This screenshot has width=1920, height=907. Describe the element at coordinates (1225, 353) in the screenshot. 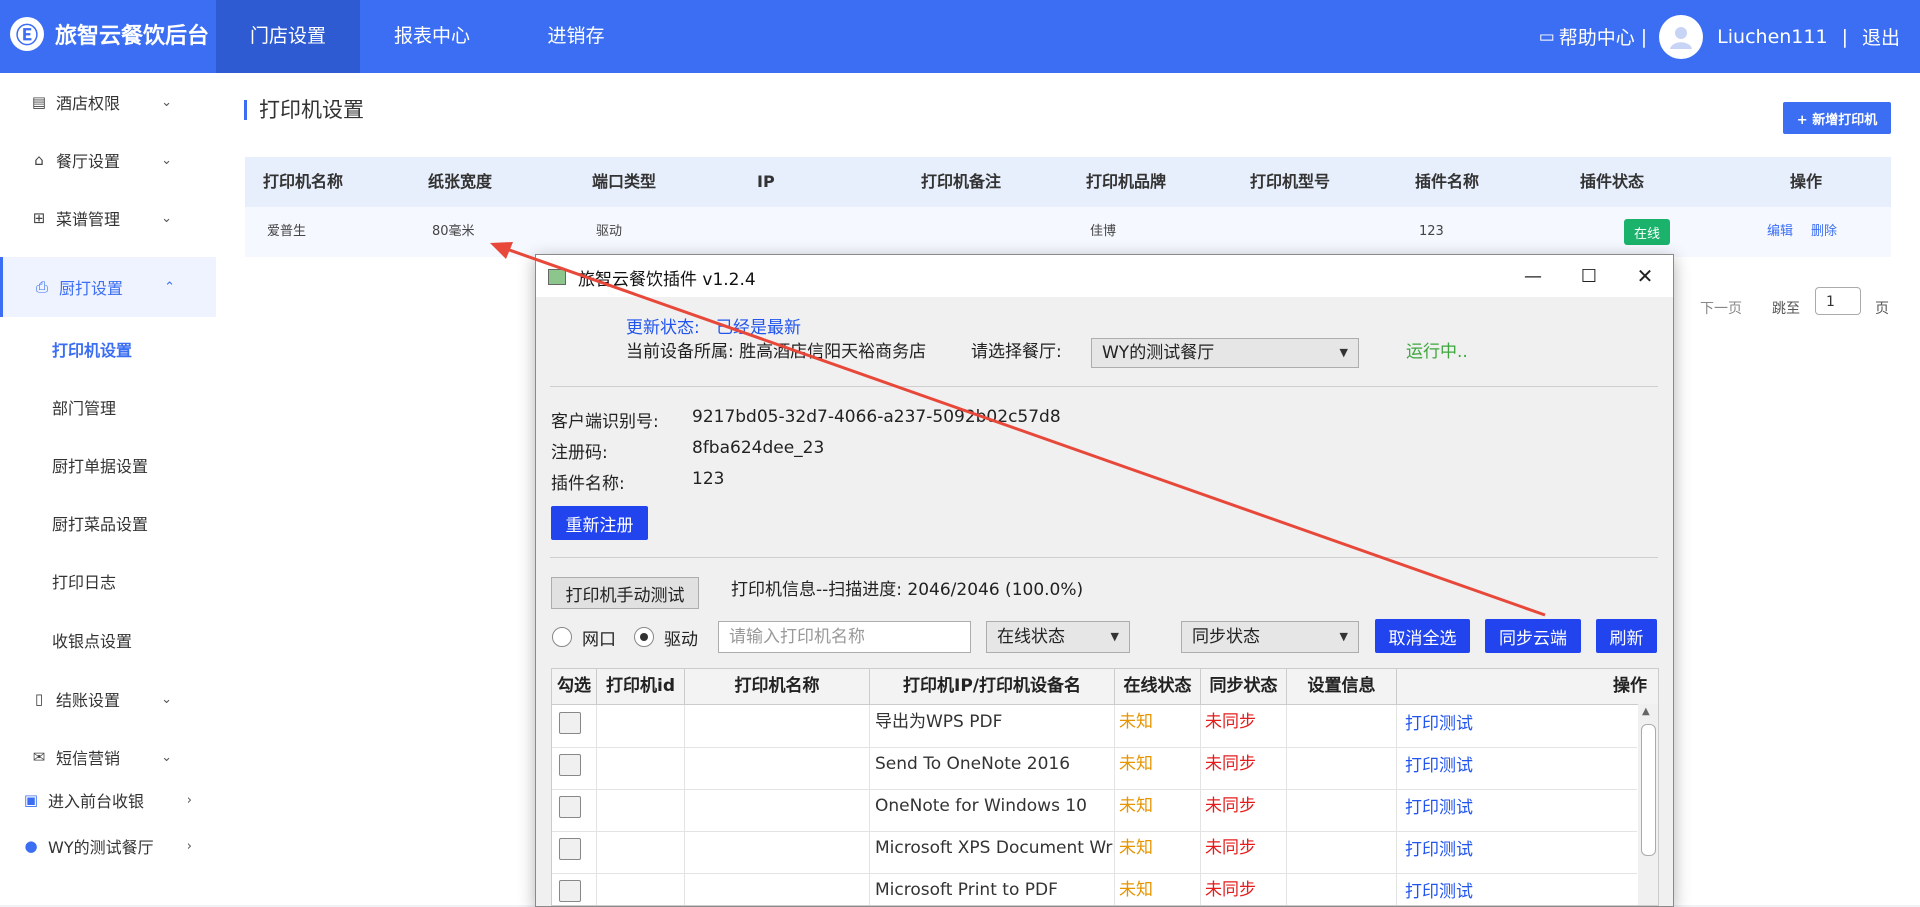

I see `restaurant-select: WY的测试餐厅 ▼` at that location.